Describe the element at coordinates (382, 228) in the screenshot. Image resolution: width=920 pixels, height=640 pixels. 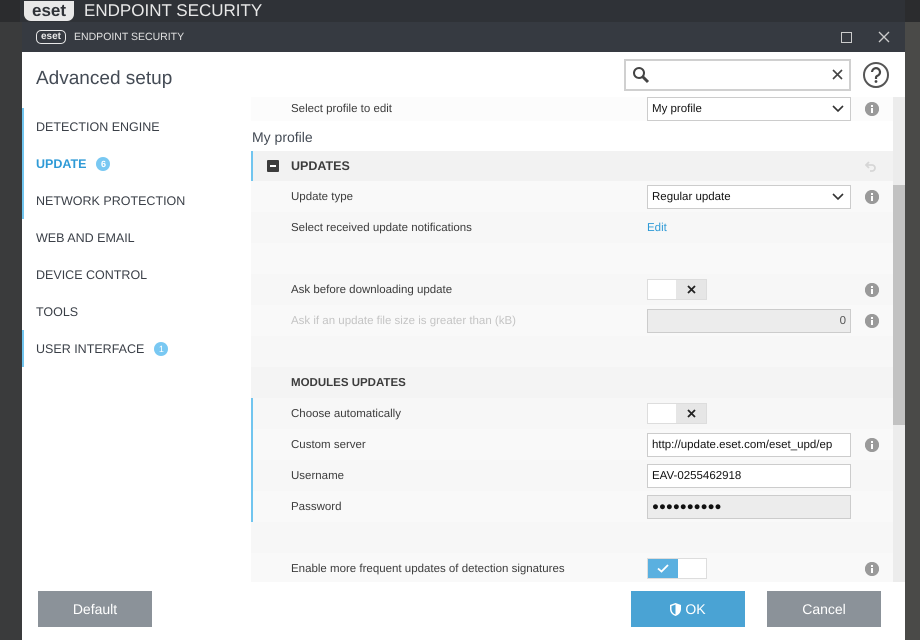
I see `setting-label: Select received update notifications` at that location.